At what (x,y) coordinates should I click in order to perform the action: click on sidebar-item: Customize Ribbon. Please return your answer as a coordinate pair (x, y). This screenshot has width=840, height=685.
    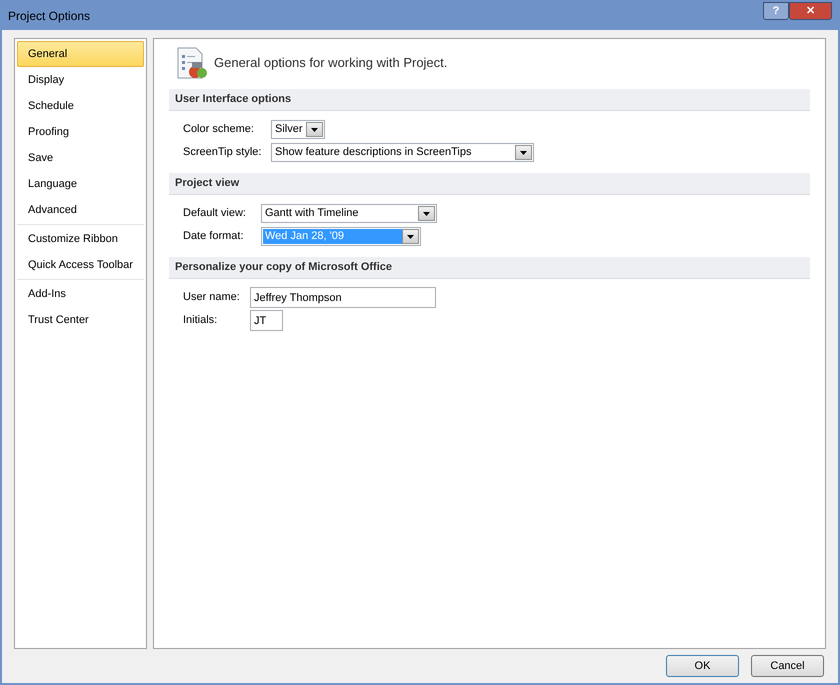
    Looking at the image, I should click on (80, 239).